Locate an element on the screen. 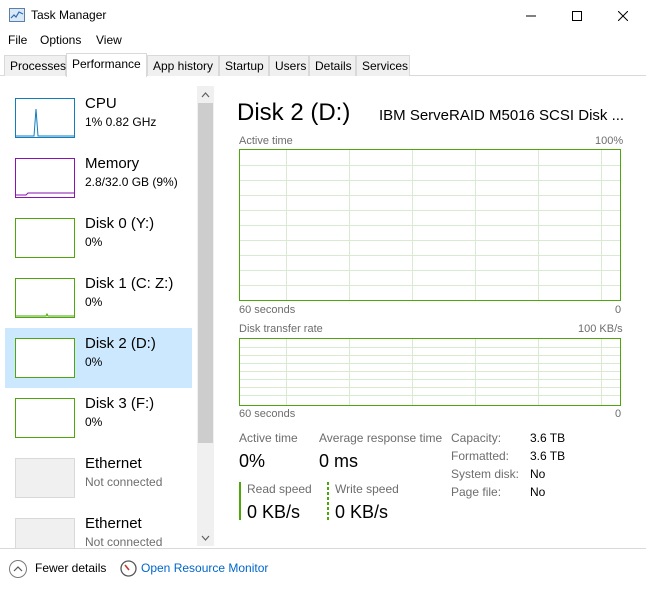 The width and height of the screenshot is (646, 593). scroll-up-icon is located at coordinates (205, 94).